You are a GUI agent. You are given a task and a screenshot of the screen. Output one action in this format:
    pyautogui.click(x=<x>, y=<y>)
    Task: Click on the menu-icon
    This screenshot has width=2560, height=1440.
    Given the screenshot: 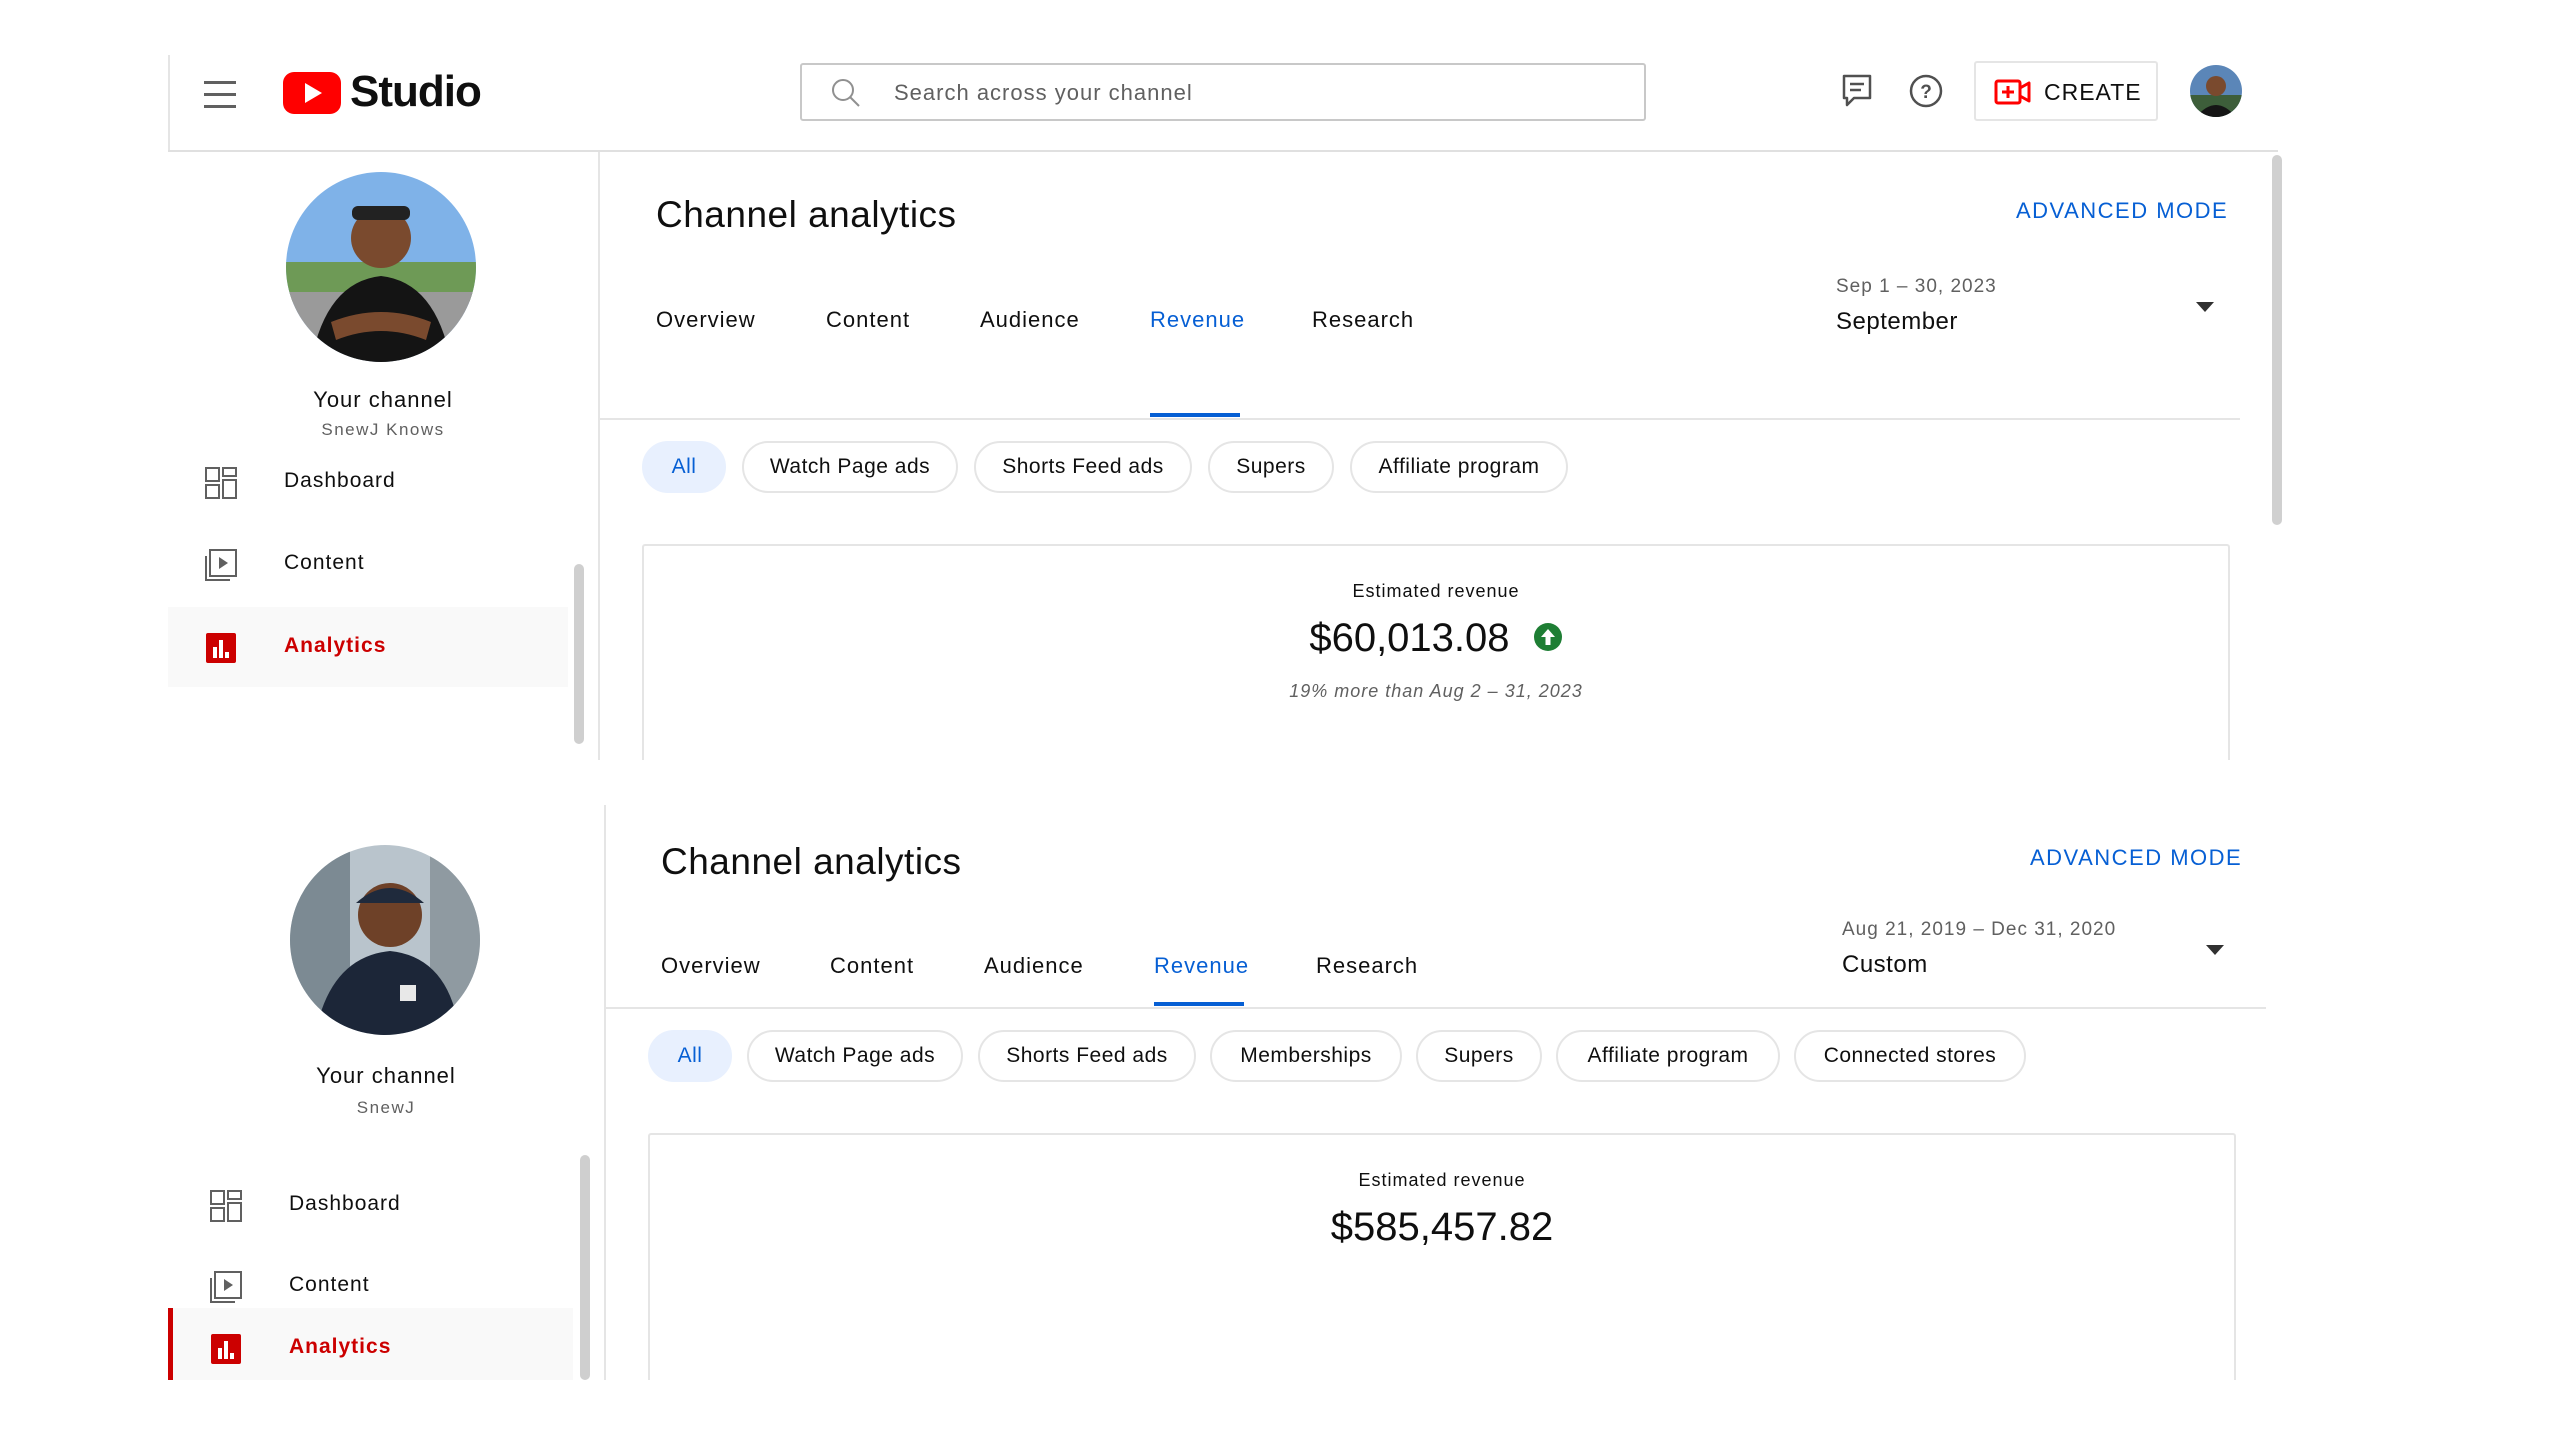 What is the action you would take?
    pyautogui.click(x=220, y=95)
    